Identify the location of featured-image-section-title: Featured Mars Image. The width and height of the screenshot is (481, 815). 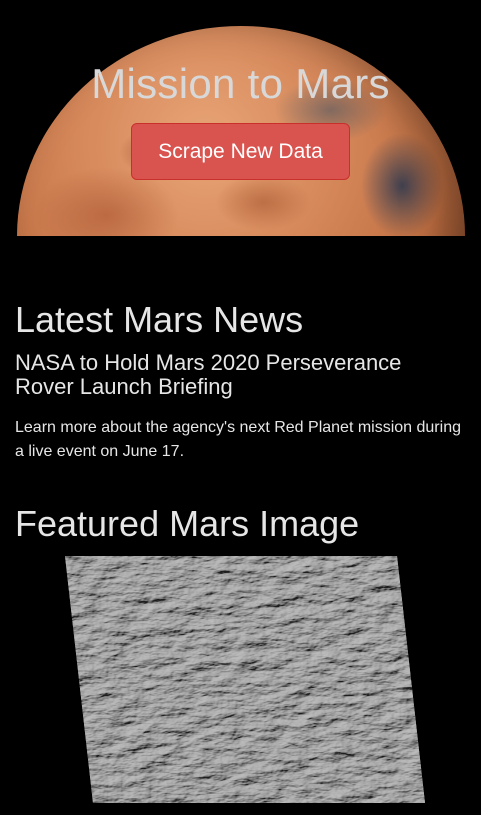
(187, 523).